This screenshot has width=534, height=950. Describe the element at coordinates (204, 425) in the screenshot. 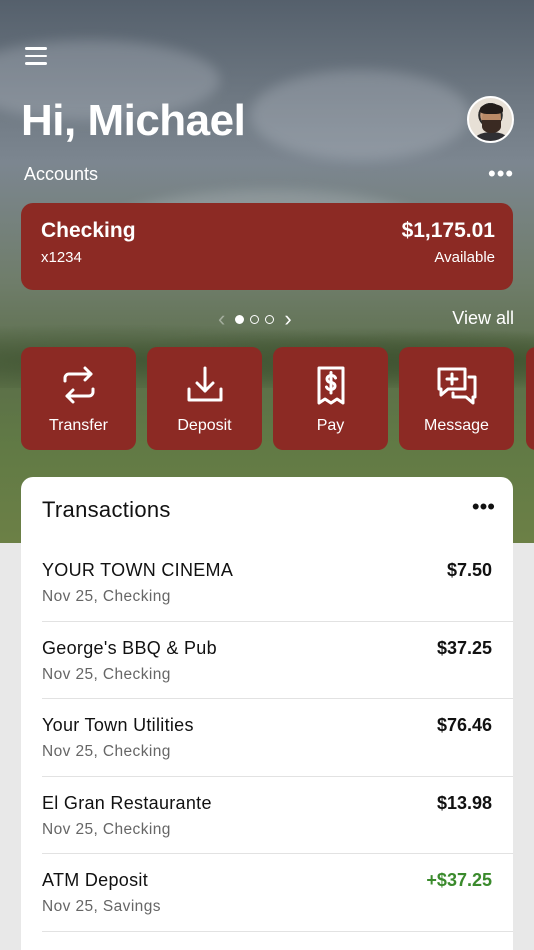

I see `action-label: Deposit` at that location.